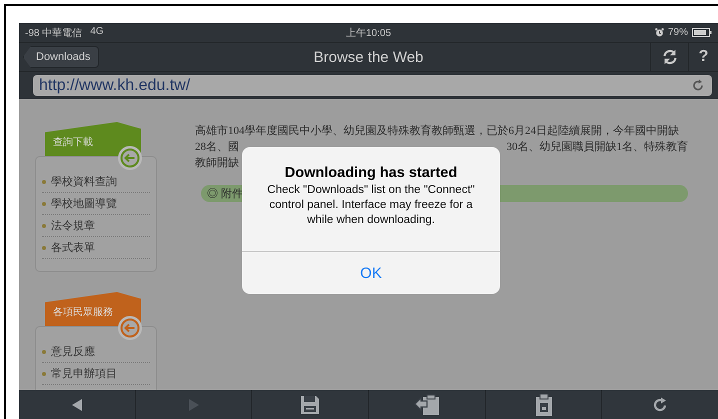  Describe the element at coordinates (61, 57) in the screenshot. I see `downloads-back-button: Downloads` at that location.